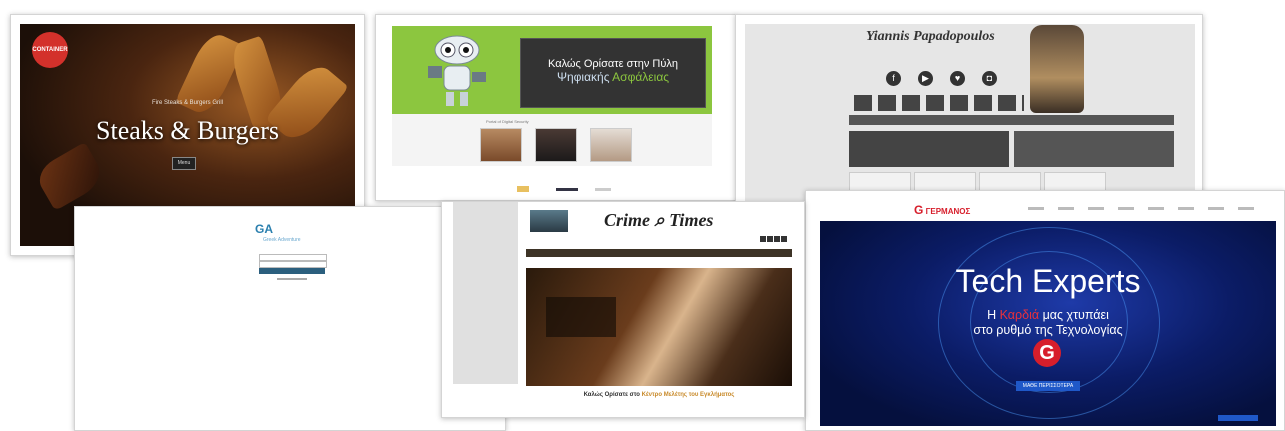  I want to click on logo-word: Crime, so click(627, 220).